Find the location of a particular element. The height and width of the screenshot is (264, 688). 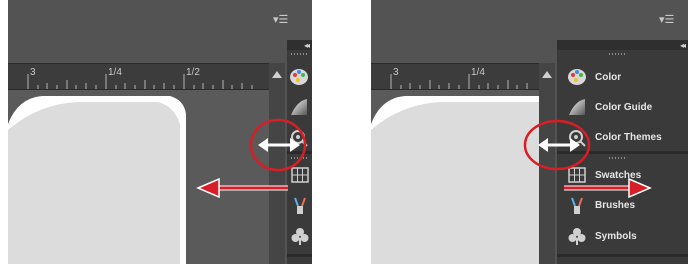

drag-left-arrow-icon is located at coordinates (242, 188).